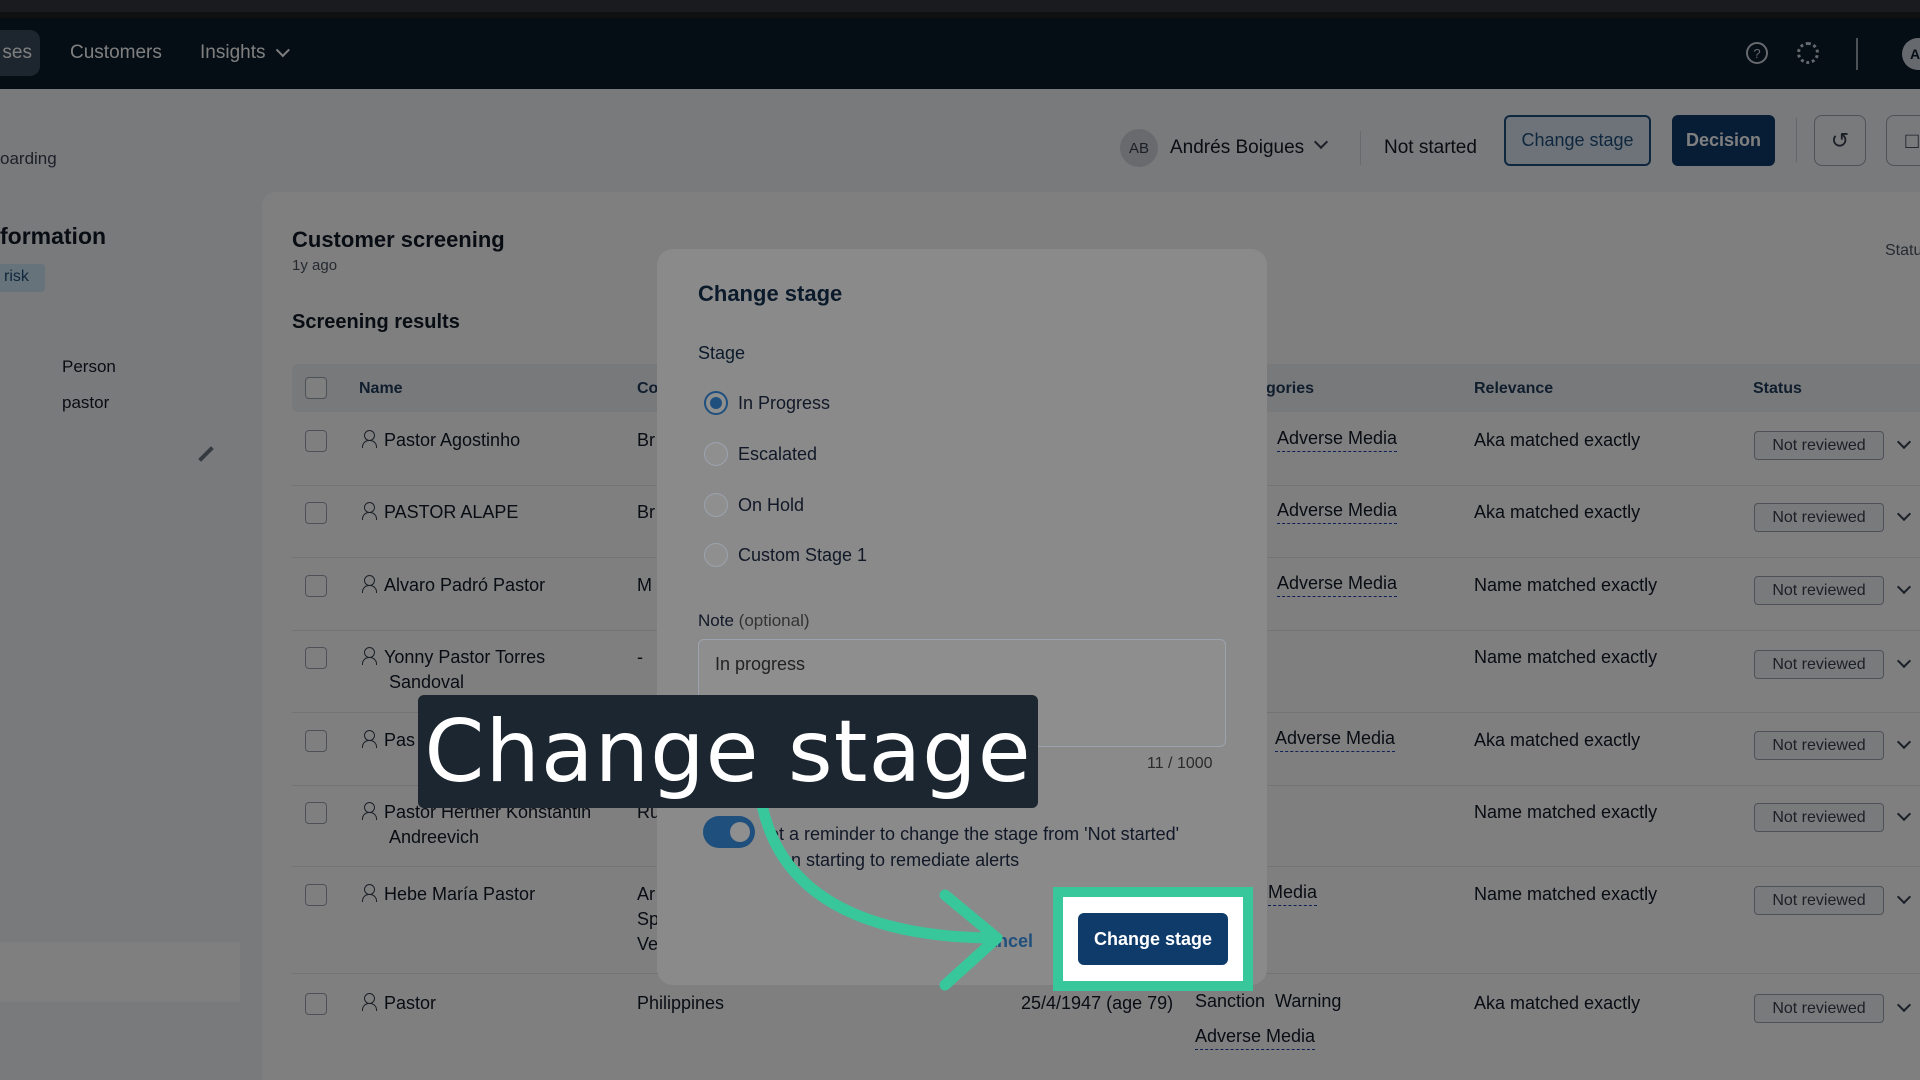 The width and height of the screenshot is (1920, 1080). What do you see at coordinates (777, 454) in the screenshot?
I see `radio-label-escalated: Escalated` at bounding box center [777, 454].